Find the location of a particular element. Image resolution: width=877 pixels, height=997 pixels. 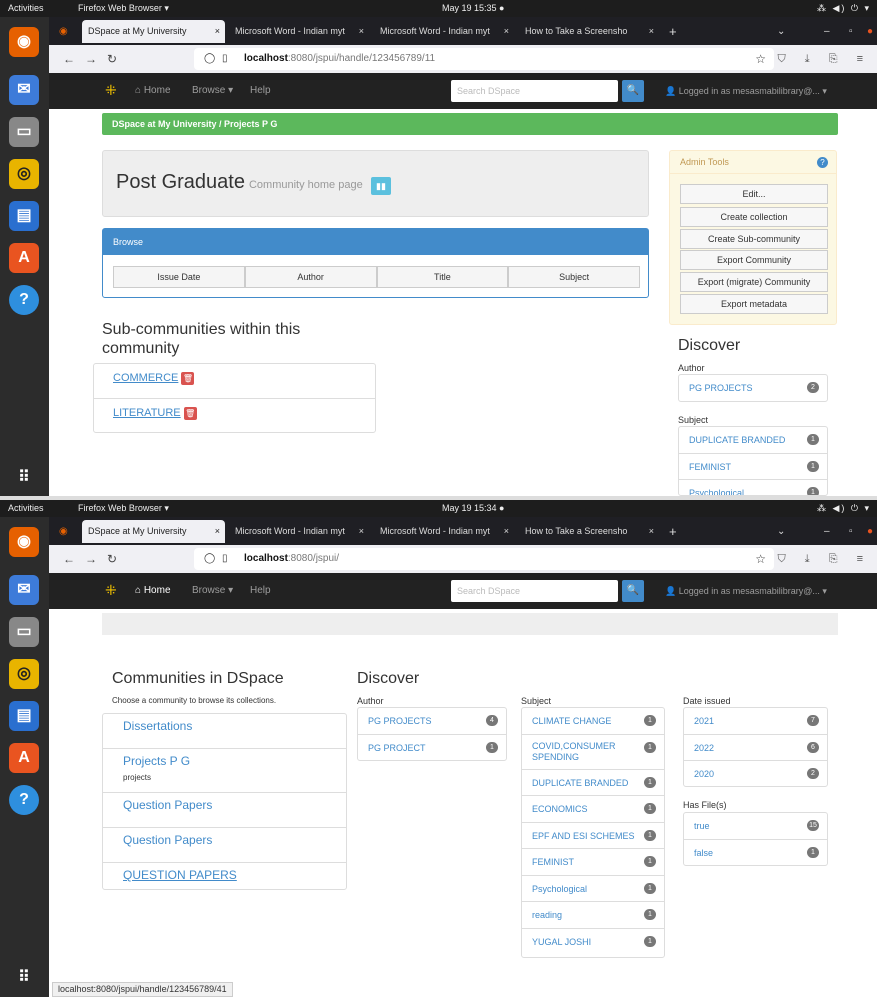

facet-item: PG PROJECT 1 is located at coordinates (432, 748).